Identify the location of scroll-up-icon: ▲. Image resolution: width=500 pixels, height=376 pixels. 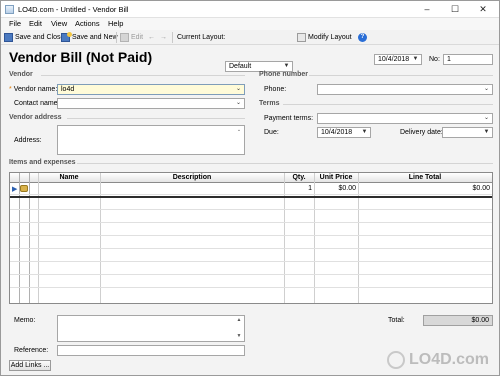
(239, 320).